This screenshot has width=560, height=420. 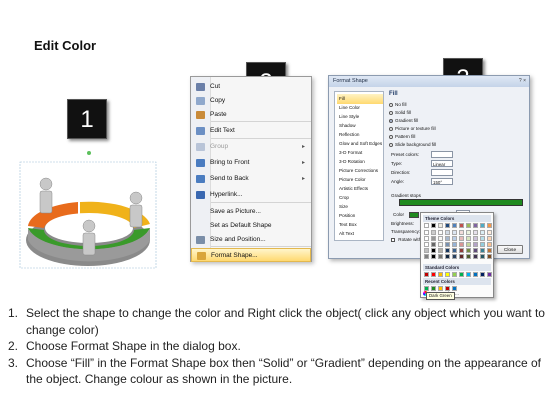 What do you see at coordinates (442, 163) in the screenshot?
I see `field-dropdown: Linear` at bounding box center [442, 163].